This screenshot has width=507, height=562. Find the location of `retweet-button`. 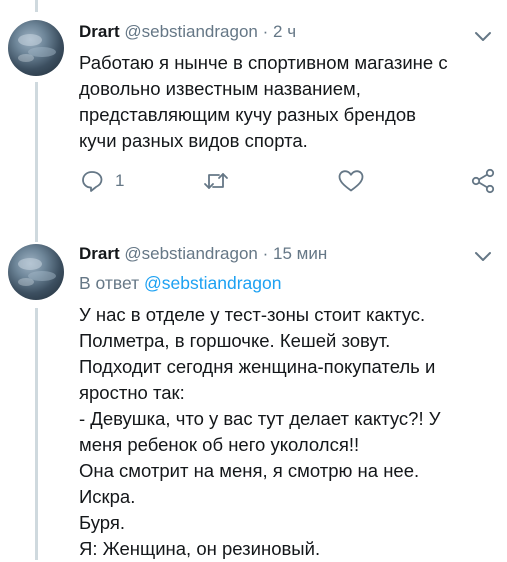

retweet-button is located at coordinates (216, 181).